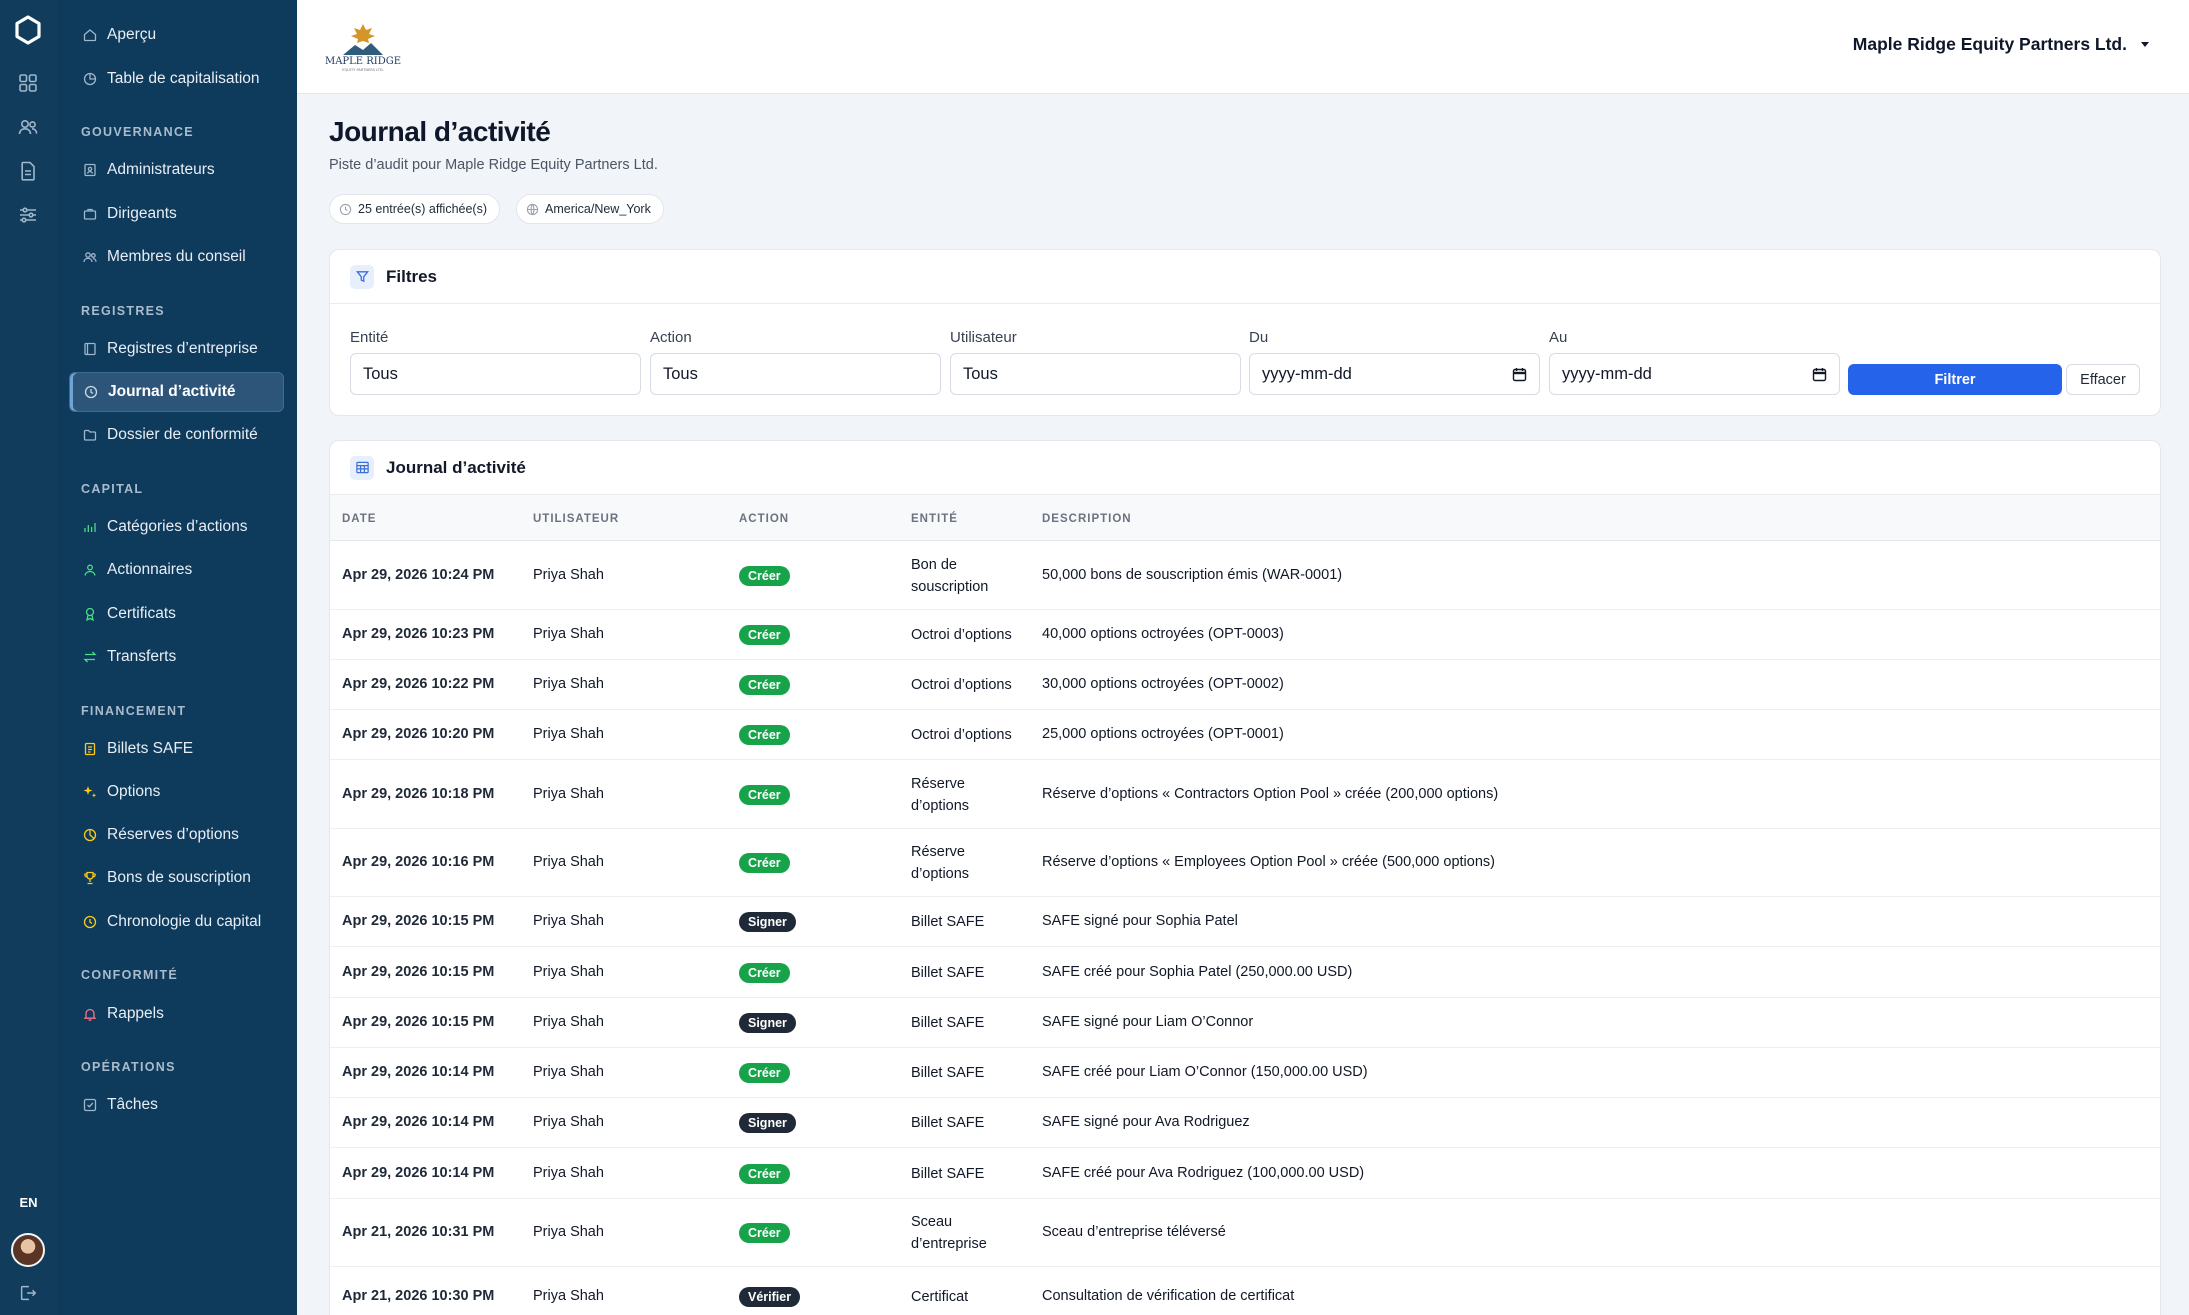 Image resolution: width=2189 pixels, height=1315 pixels. Describe the element at coordinates (176, 657) in the screenshot. I see `sidebar-item-transferts: Transferts` at that location.